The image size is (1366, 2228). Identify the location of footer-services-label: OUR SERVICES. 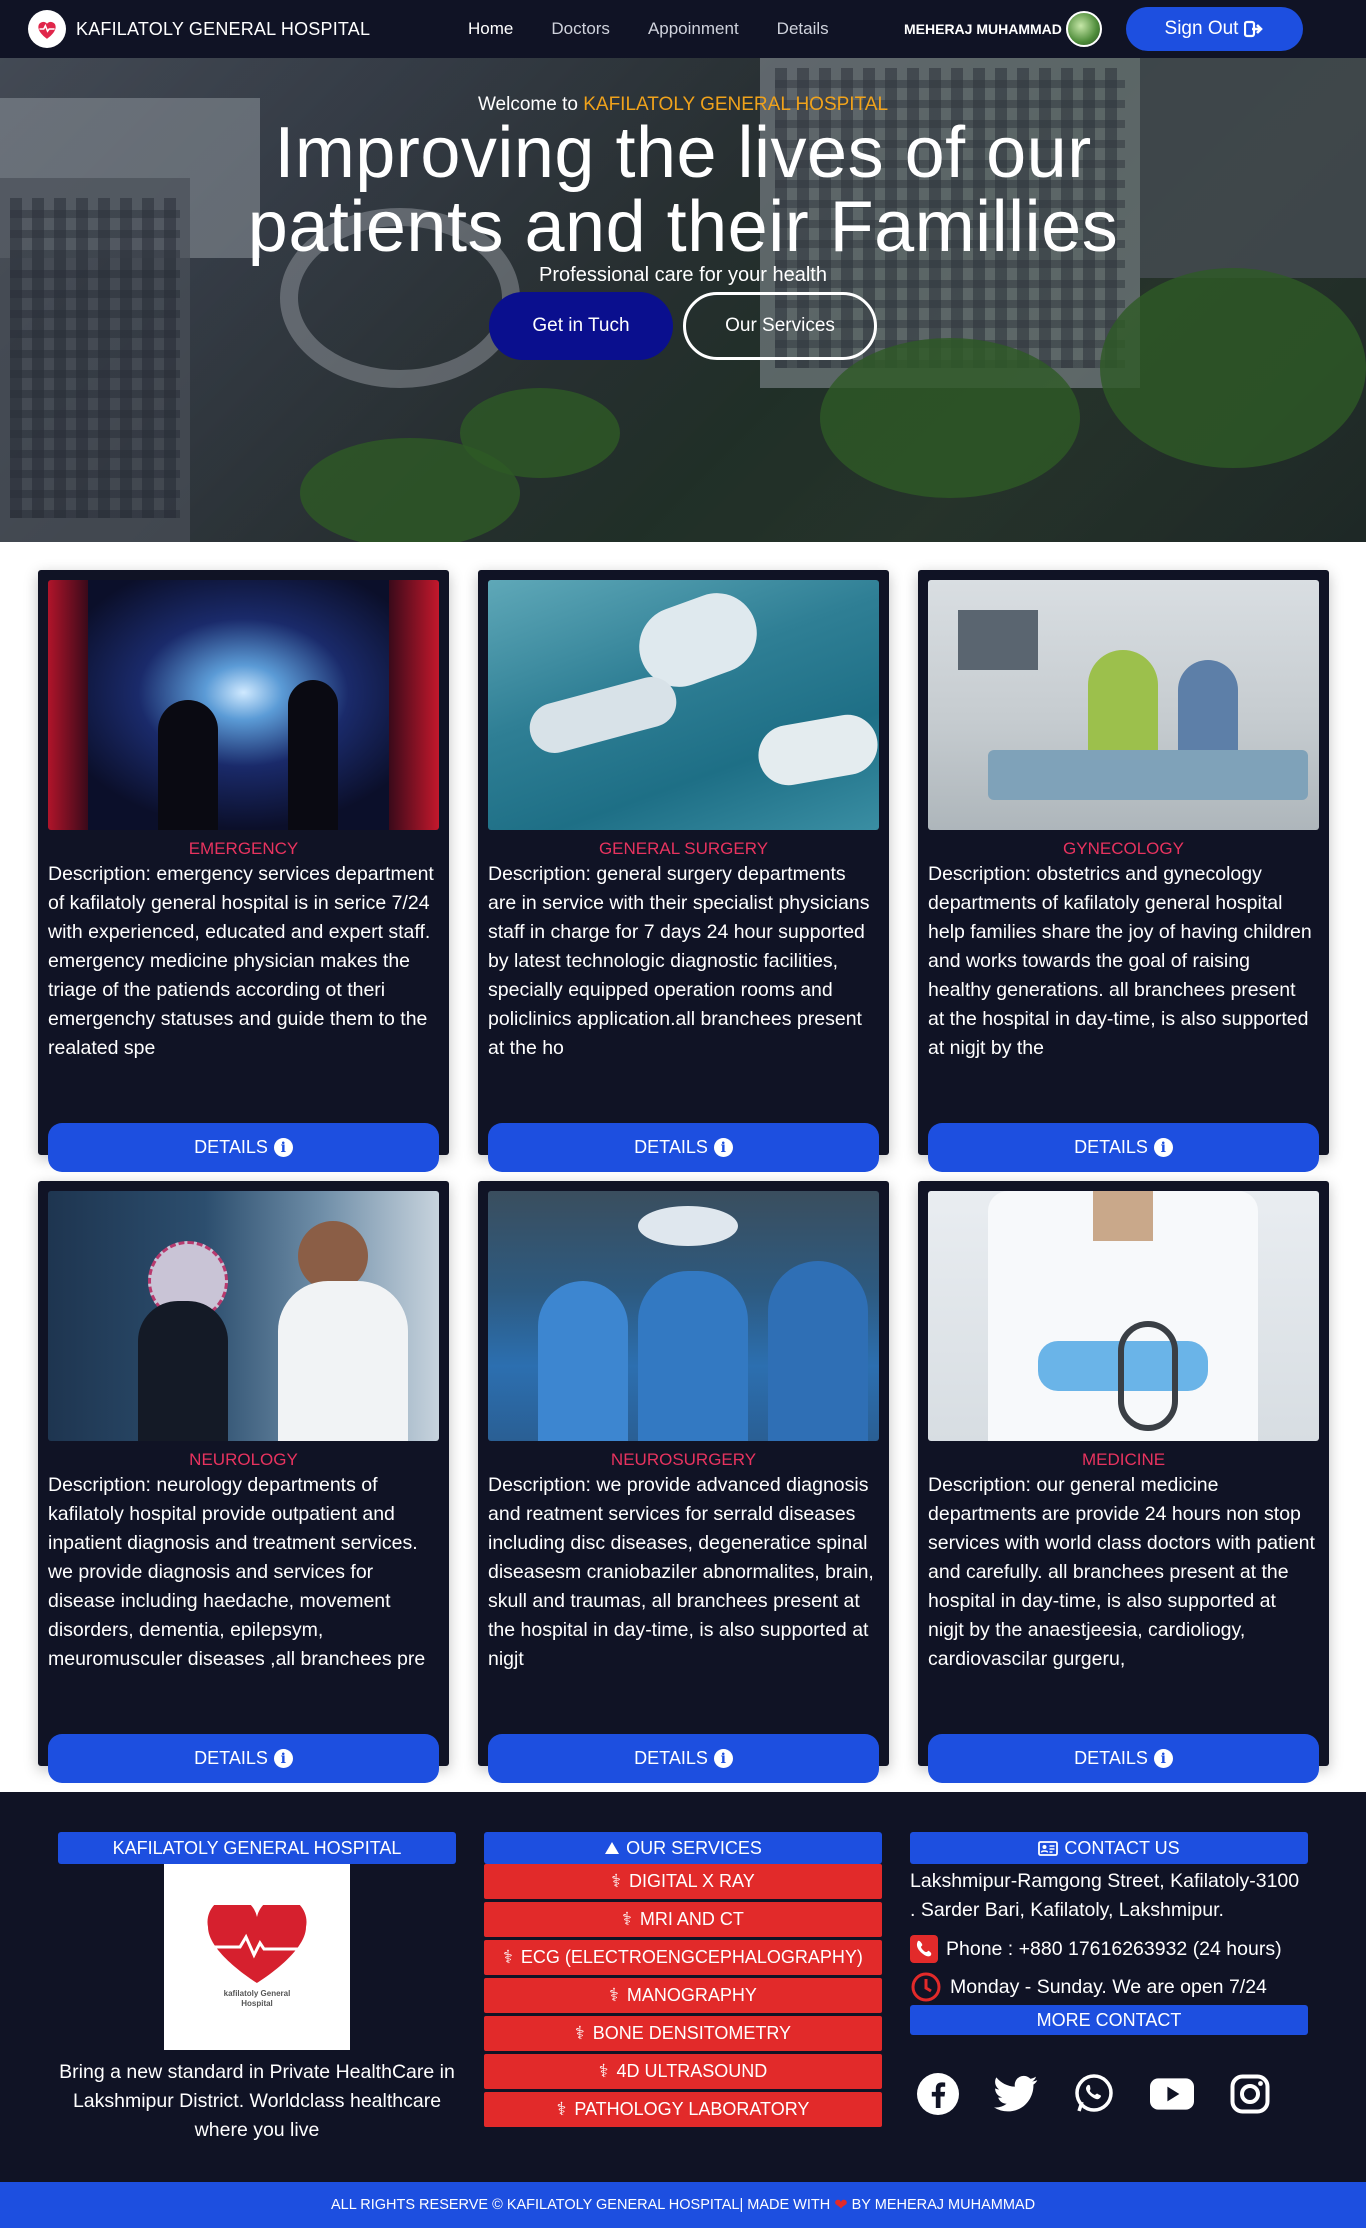
(694, 1847).